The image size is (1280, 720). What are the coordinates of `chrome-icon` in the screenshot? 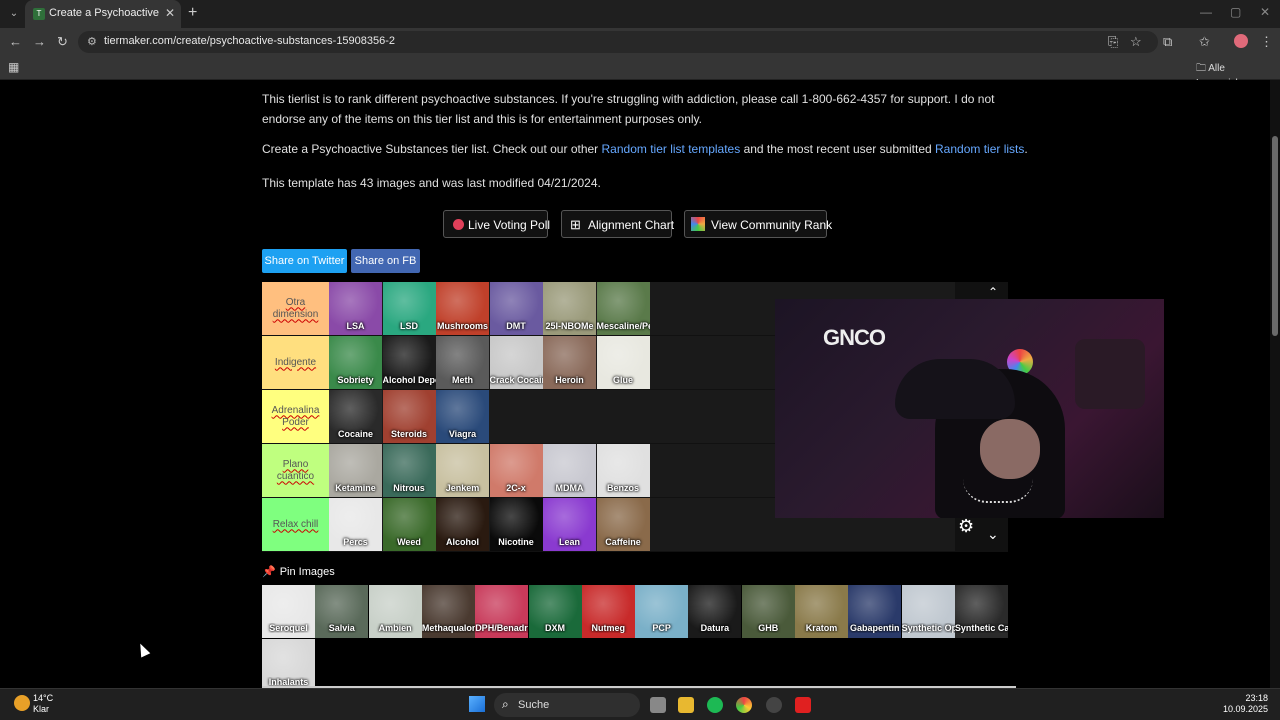 It's located at (744, 705).